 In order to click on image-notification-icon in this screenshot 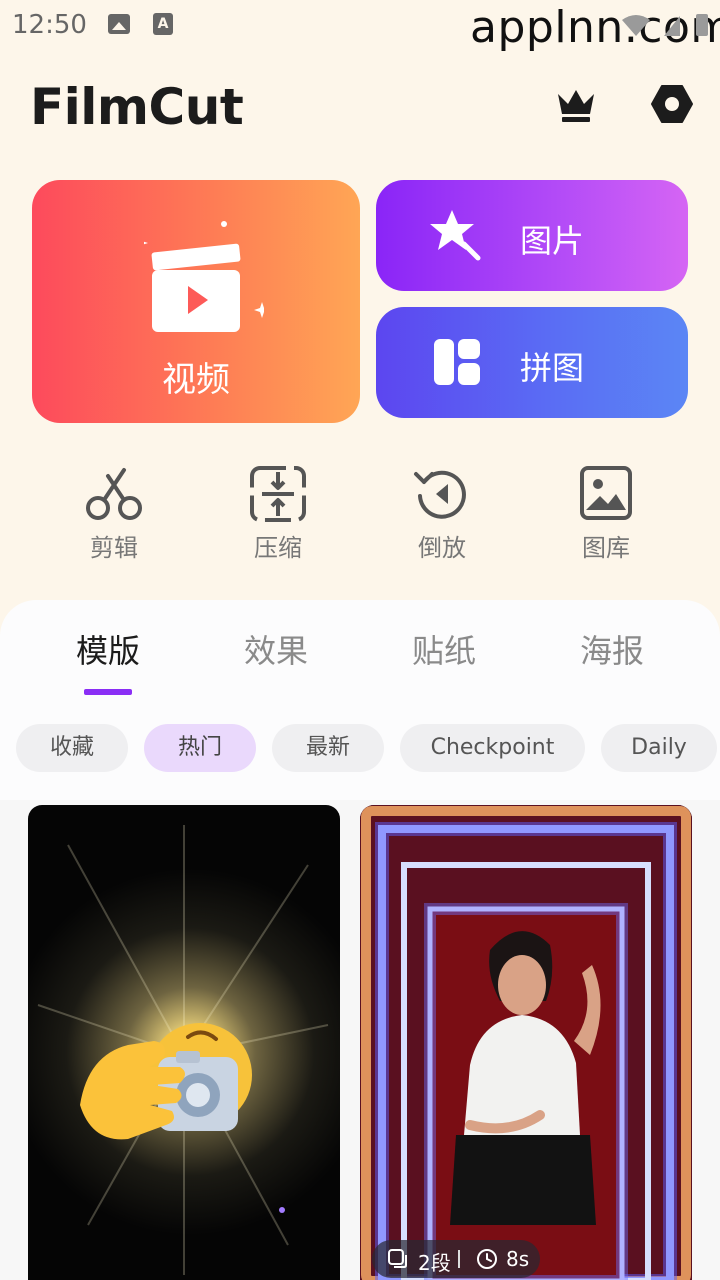, I will do `click(119, 24)`.